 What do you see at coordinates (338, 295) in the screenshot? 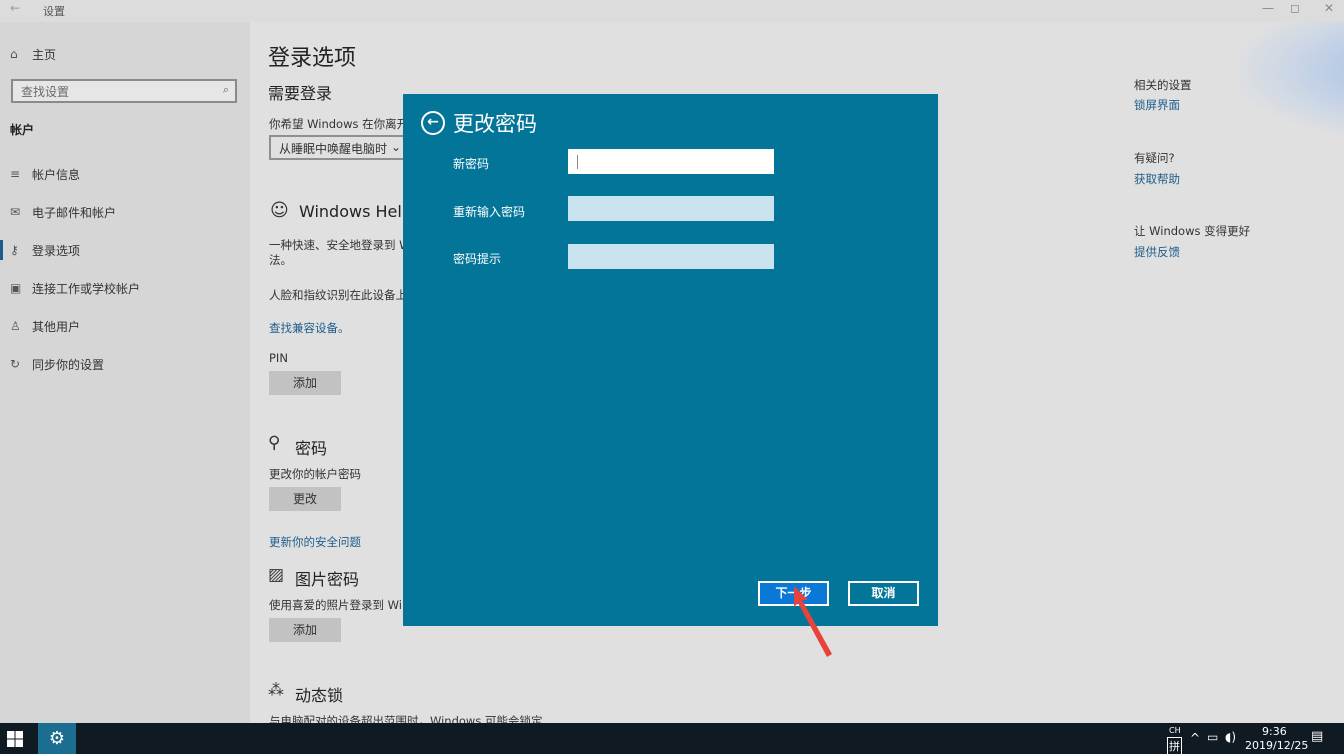
I see `hello-face-desc: 人脸和指纹识别在此设备上` at bounding box center [338, 295].